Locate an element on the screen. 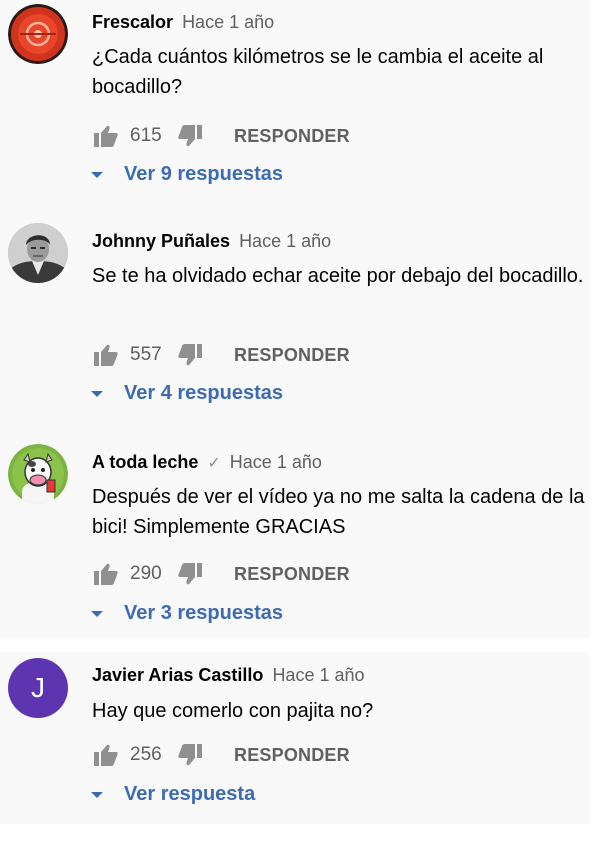 This screenshot has height=862, width=595. verified-check-icon: ✓ is located at coordinates (214, 463).